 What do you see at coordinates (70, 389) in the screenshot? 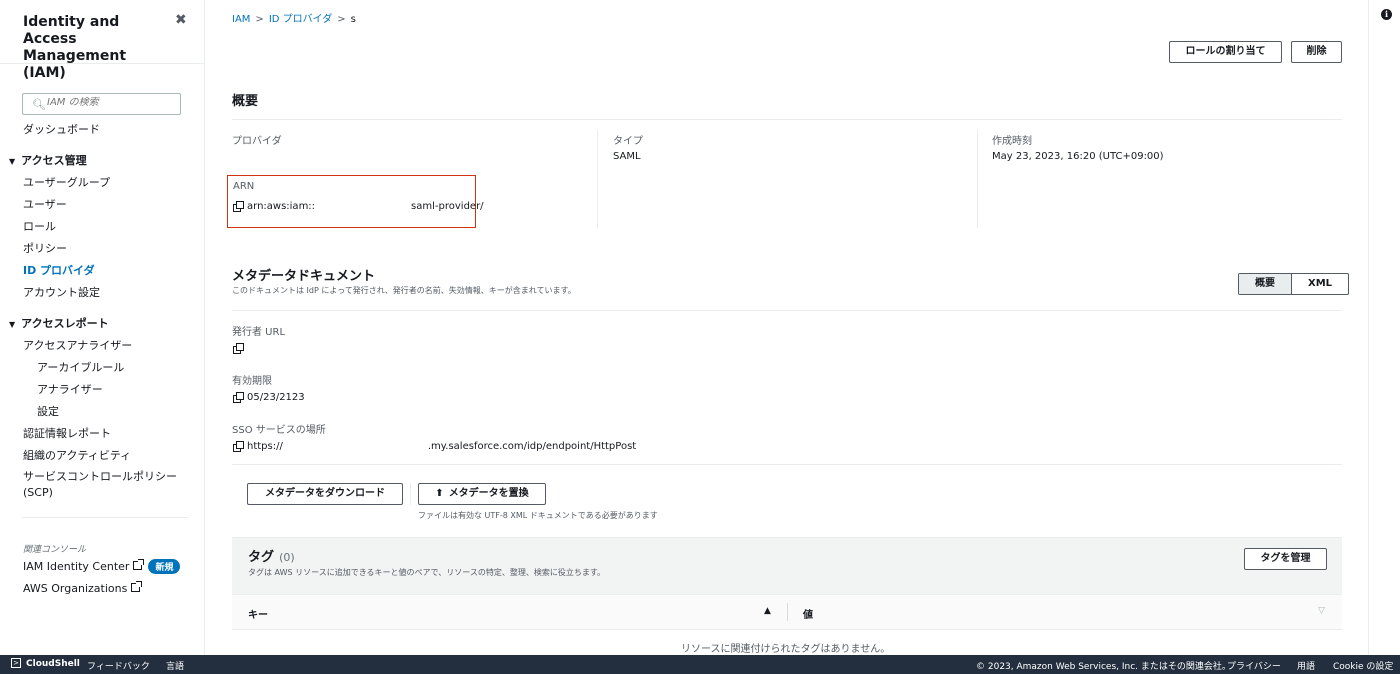
I see `nav-analyzers: アナライザー` at bounding box center [70, 389].